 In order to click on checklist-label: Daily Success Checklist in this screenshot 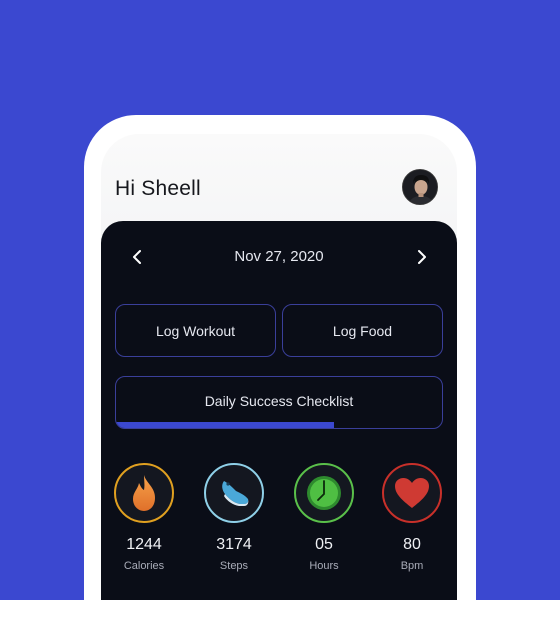, I will do `click(279, 400)`.